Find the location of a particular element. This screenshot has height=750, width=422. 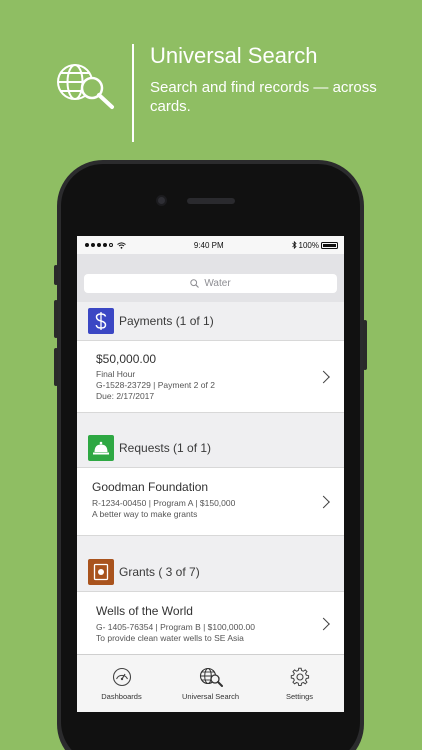

payment-amount: $50,000.00 is located at coordinates (126, 359).